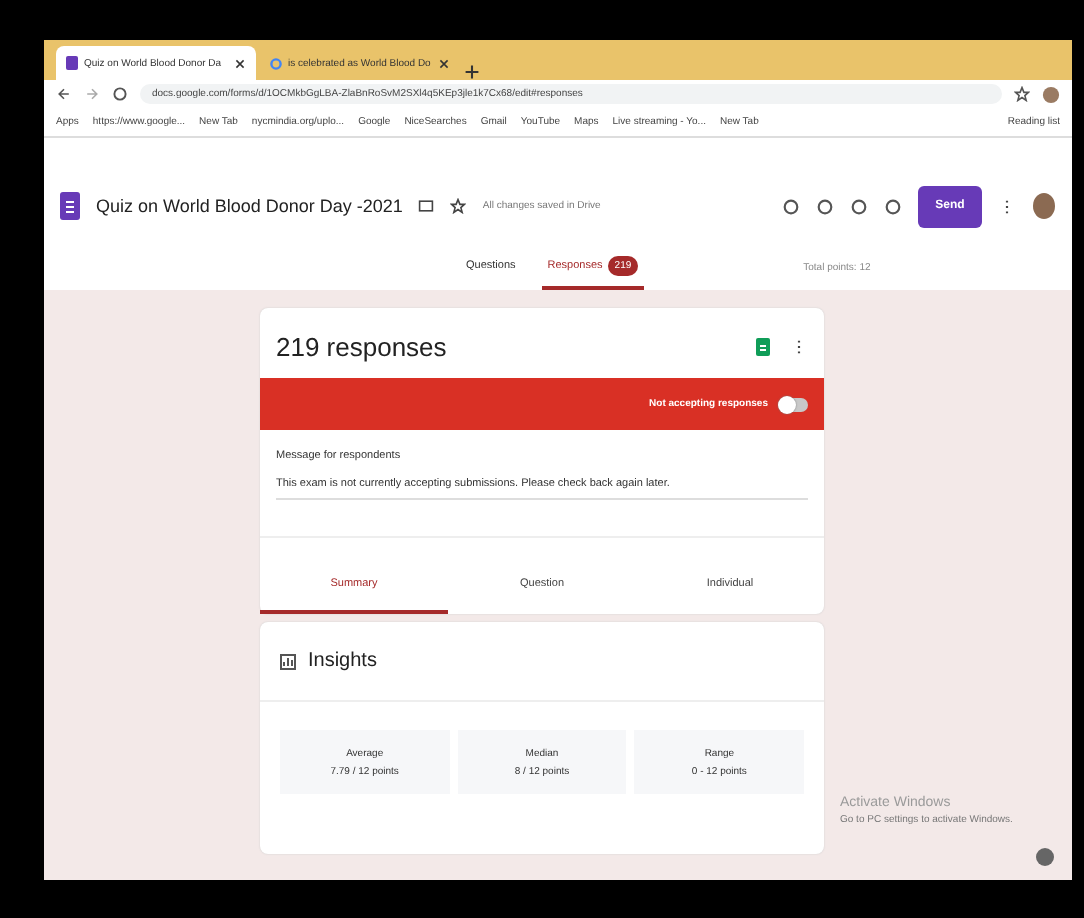 The image size is (1084, 918). I want to click on insights-title: Insights, so click(342, 661).